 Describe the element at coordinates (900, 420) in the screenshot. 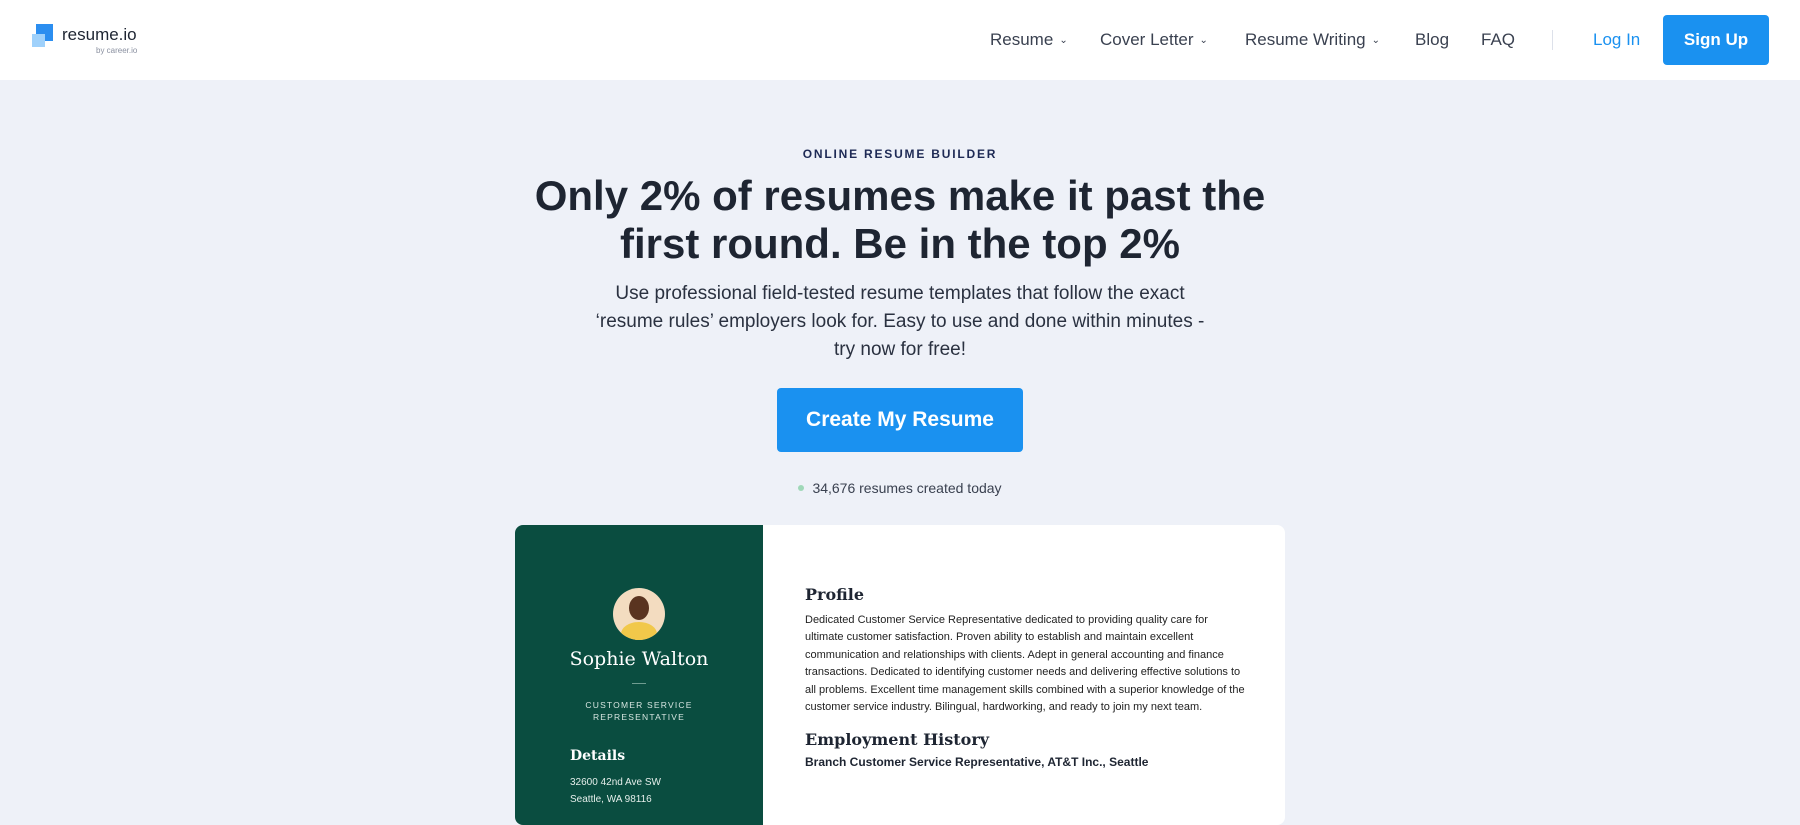

I see `create-resume-button: Create My Resume` at that location.